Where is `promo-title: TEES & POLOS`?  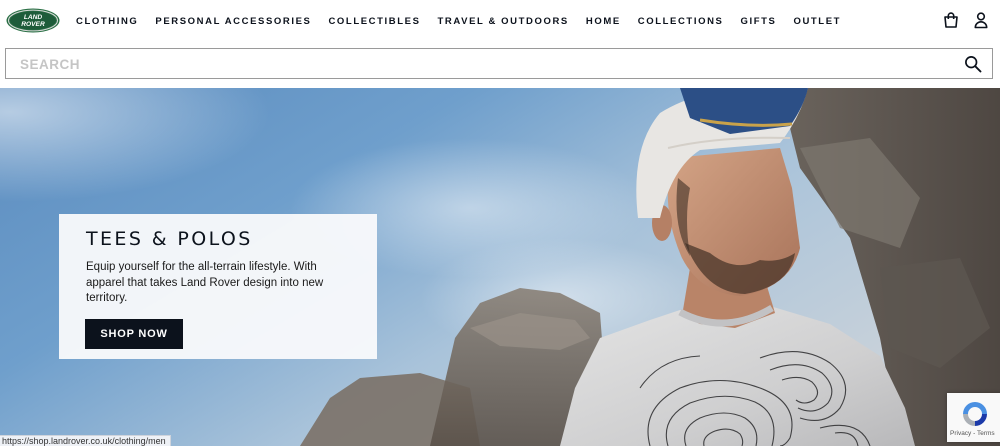
promo-title: TEES & POLOS is located at coordinates (169, 239).